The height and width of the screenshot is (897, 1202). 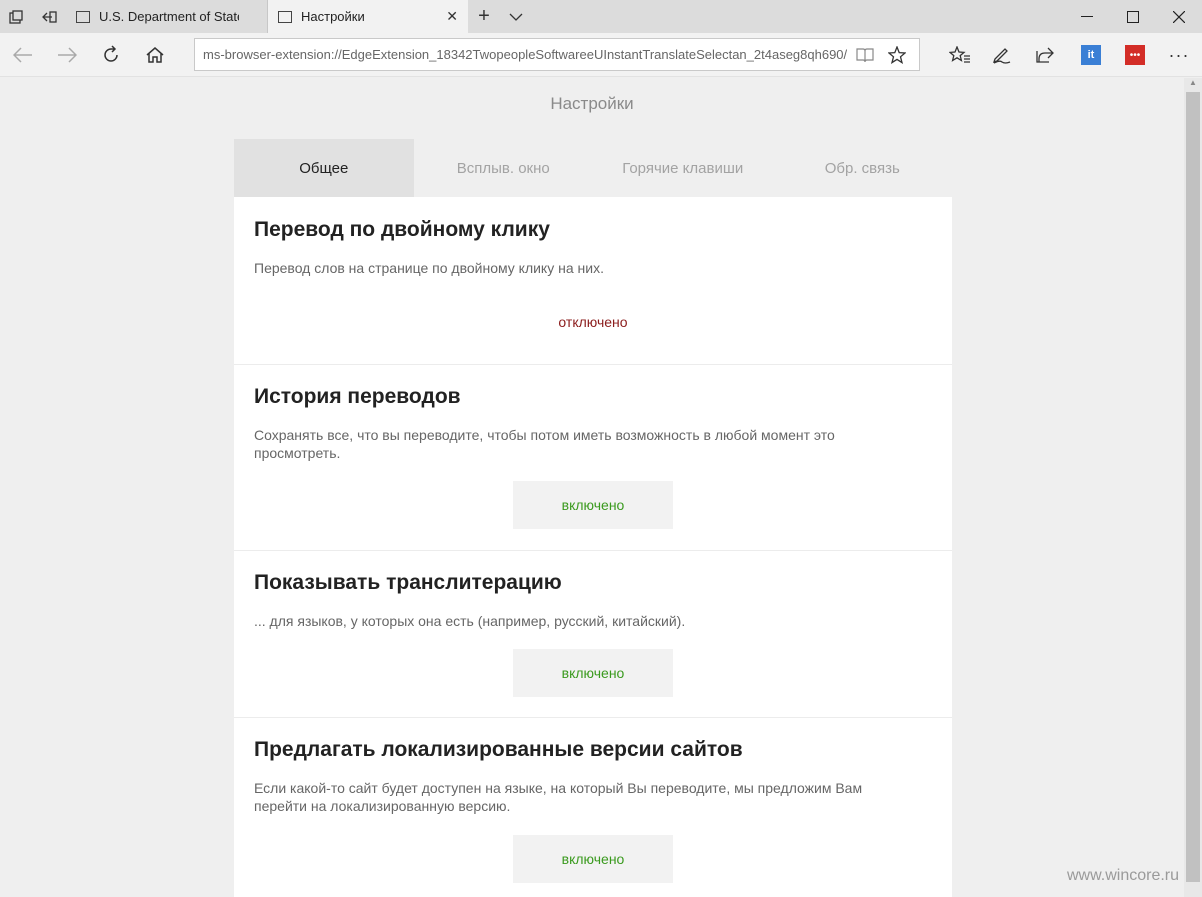 I want to click on extension-badge: it, so click(x=1091, y=55).